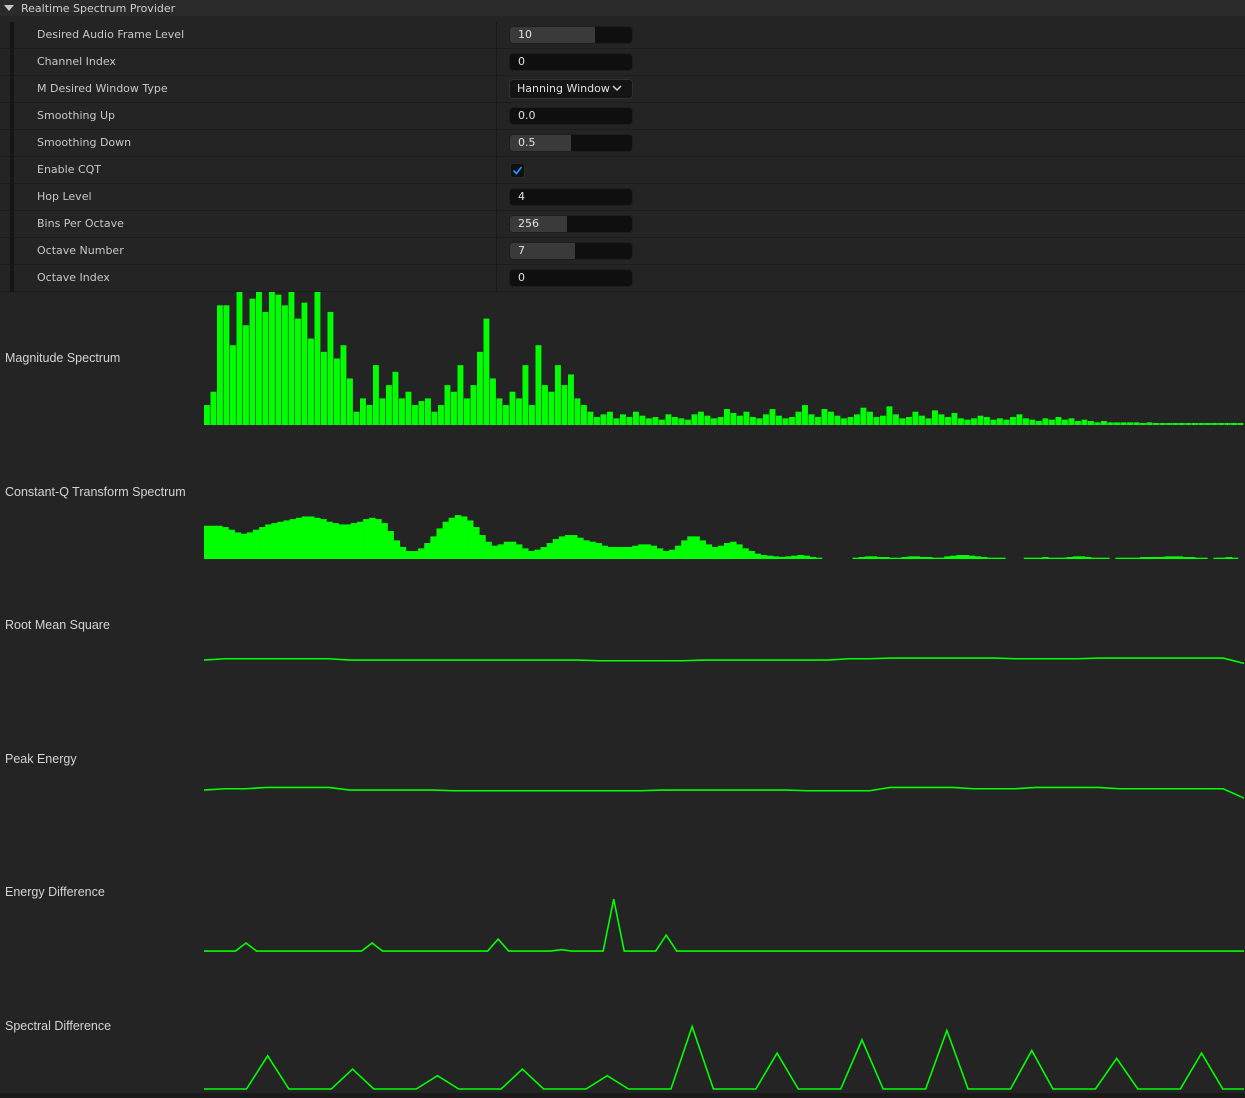 The width and height of the screenshot is (1245, 1098). What do you see at coordinates (571, 116) in the screenshot?
I see `smoothing-up-input: 0.0` at bounding box center [571, 116].